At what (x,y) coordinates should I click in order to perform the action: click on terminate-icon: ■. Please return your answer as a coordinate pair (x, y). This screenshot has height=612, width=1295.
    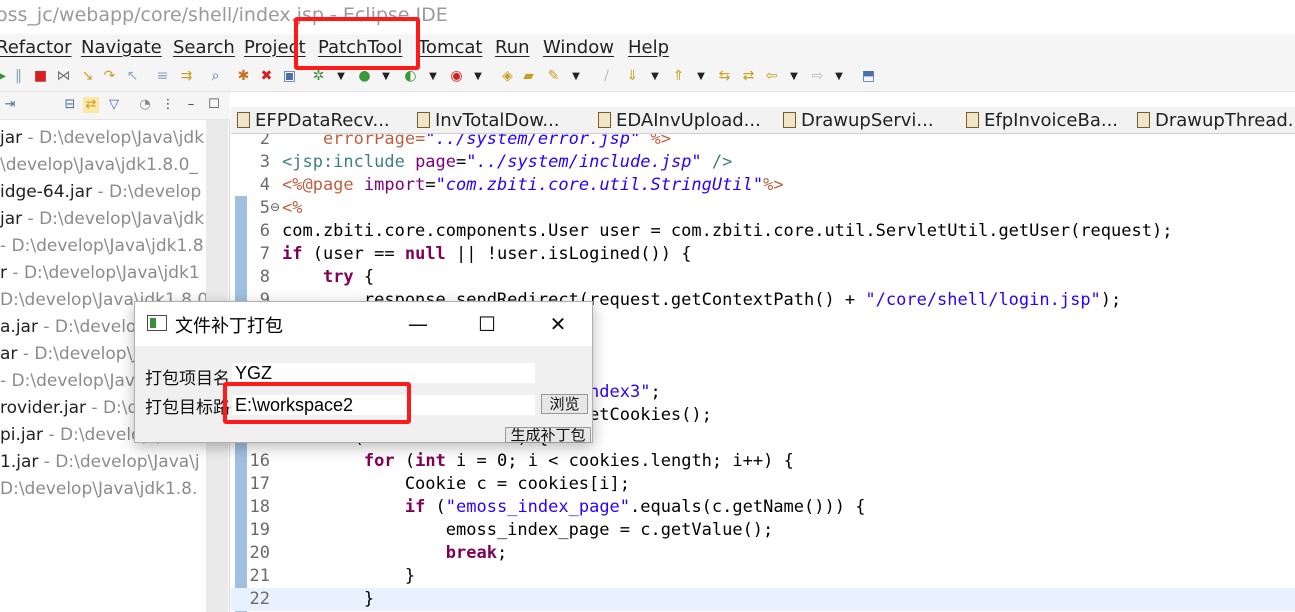
    Looking at the image, I should click on (40, 76).